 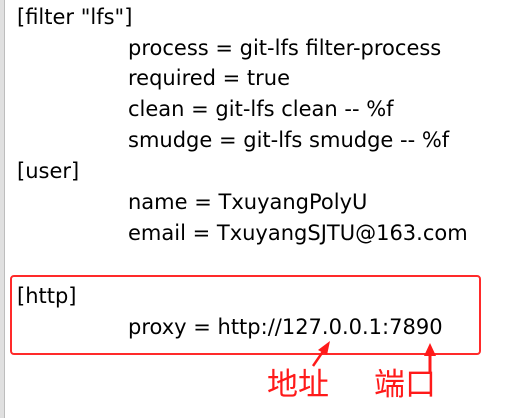 What do you see at coordinates (405, 385) in the screenshot?
I see `port-label: 端口` at bounding box center [405, 385].